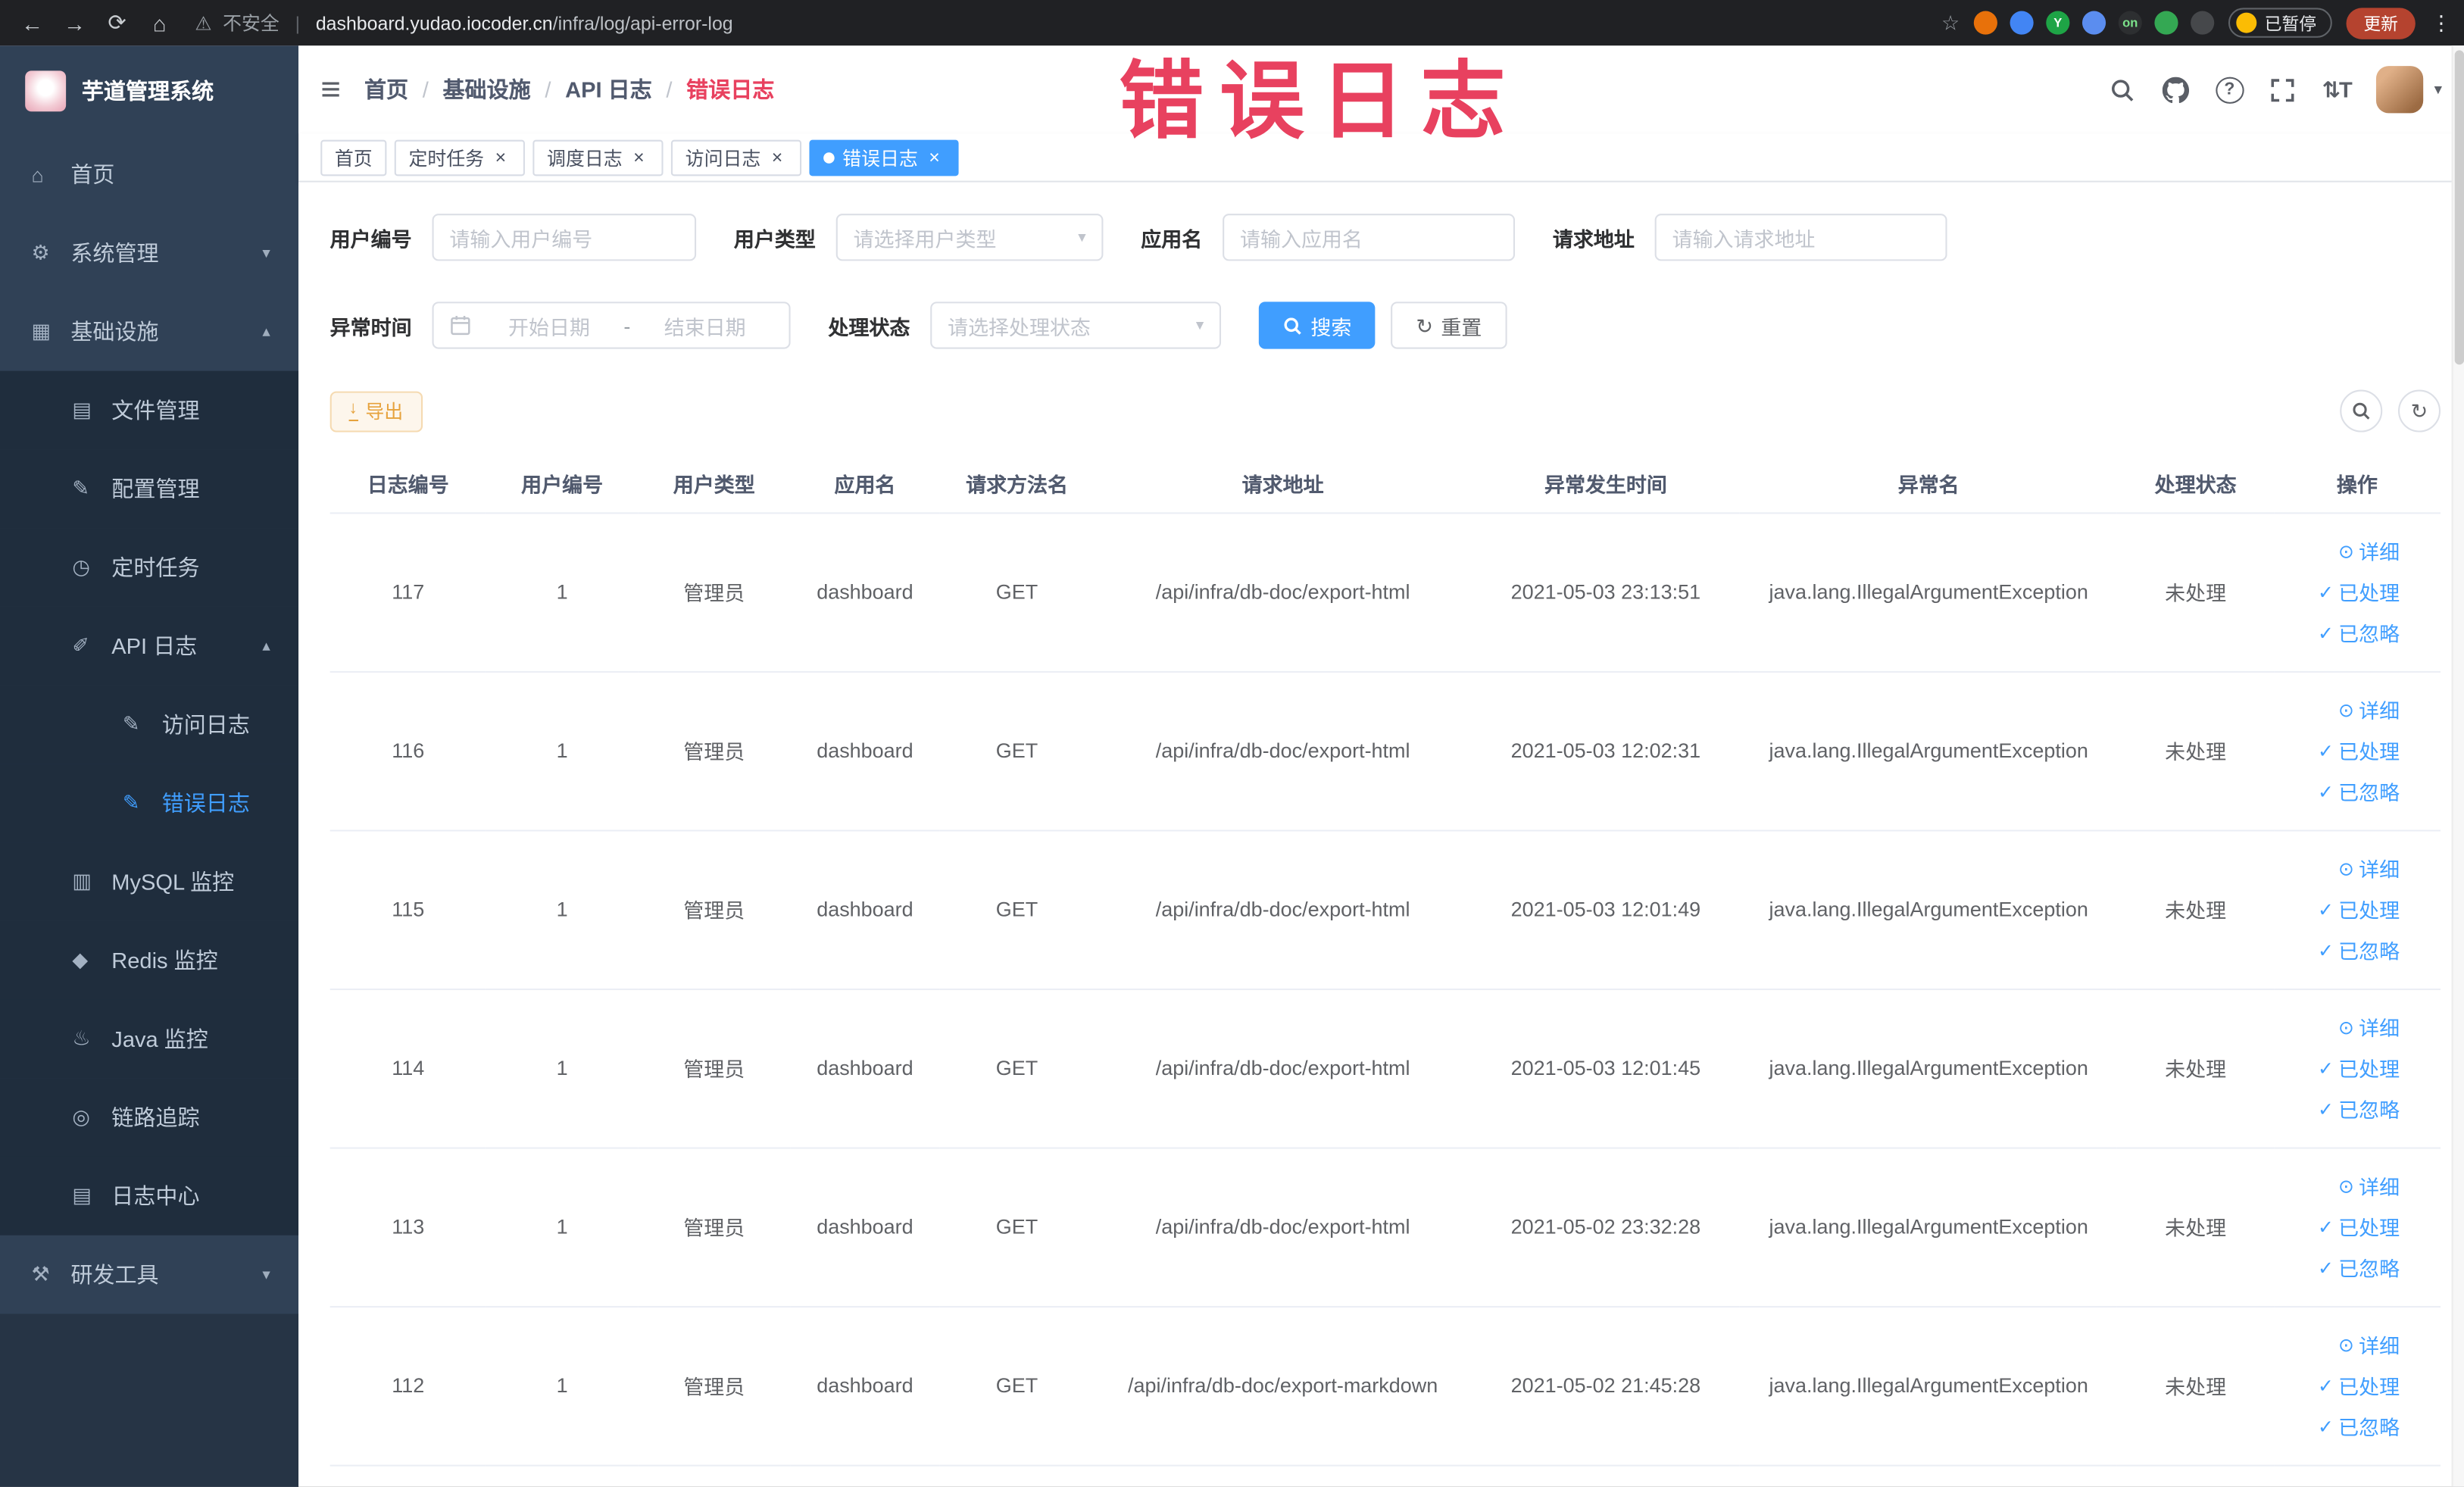 The height and width of the screenshot is (1487, 2464). What do you see at coordinates (730, 89) in the screenshot?
I see `breadcrumb-item: 错误日志` at bounding box center [730, 89].